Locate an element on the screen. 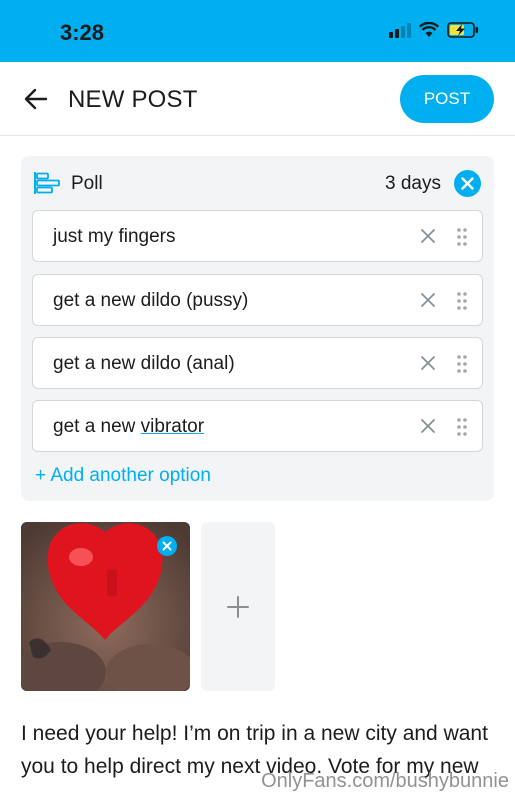 This screenshot has width=515, height=800. add-option-link: + Add another option is located at coordinates (123, 476).